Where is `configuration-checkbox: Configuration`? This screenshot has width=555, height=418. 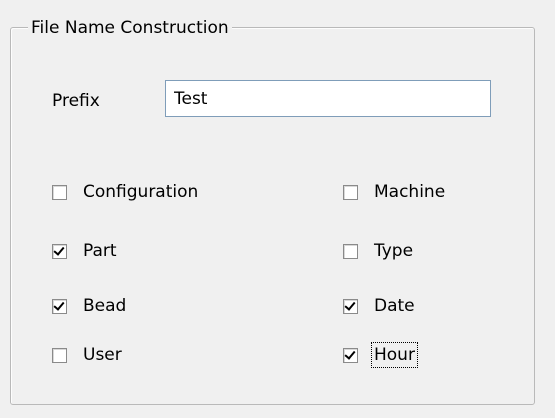 configuration-checkbox: Configuration is located at coordinates (125, 192).